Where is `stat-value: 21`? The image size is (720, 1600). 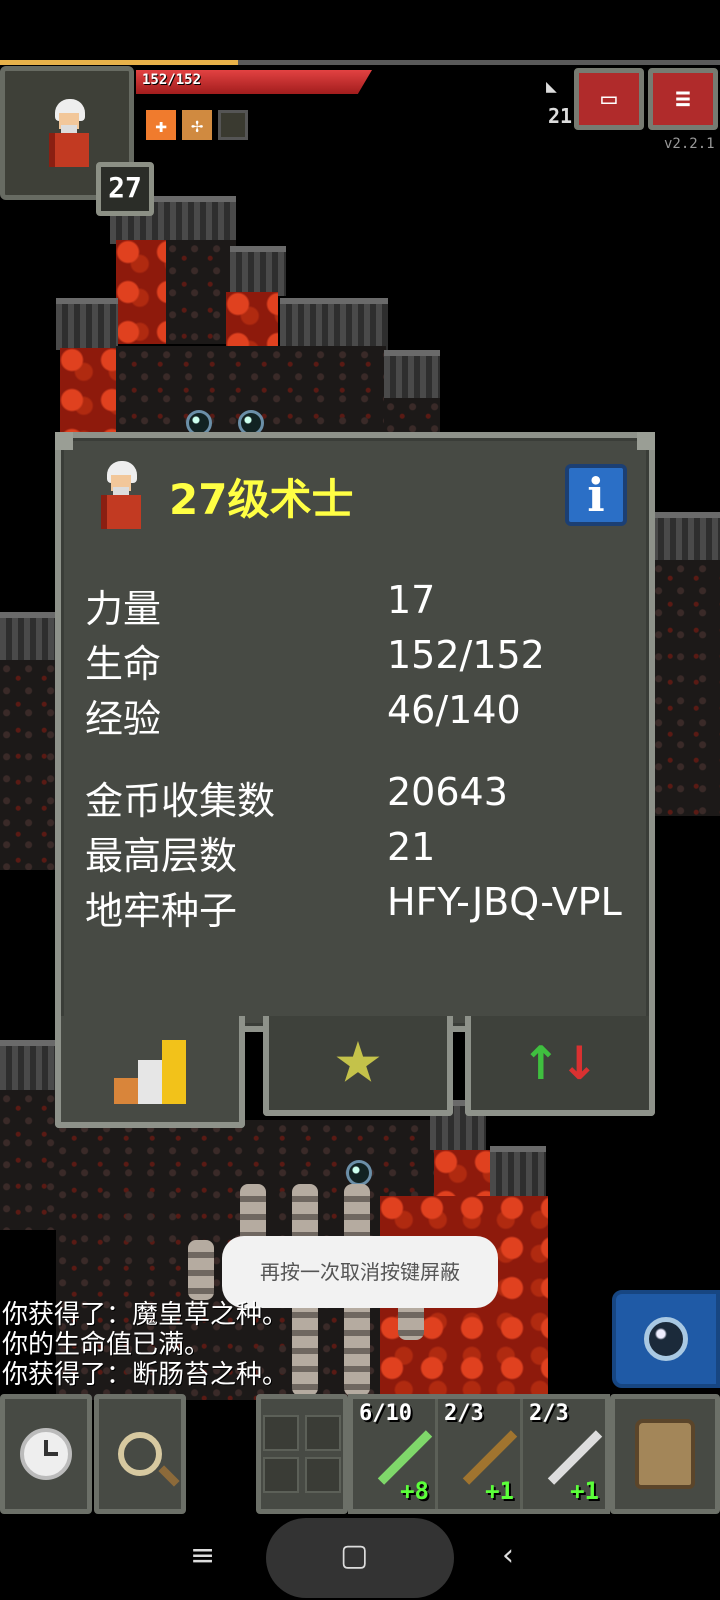
stat-value: 21 is located at coordinates (411, 847).